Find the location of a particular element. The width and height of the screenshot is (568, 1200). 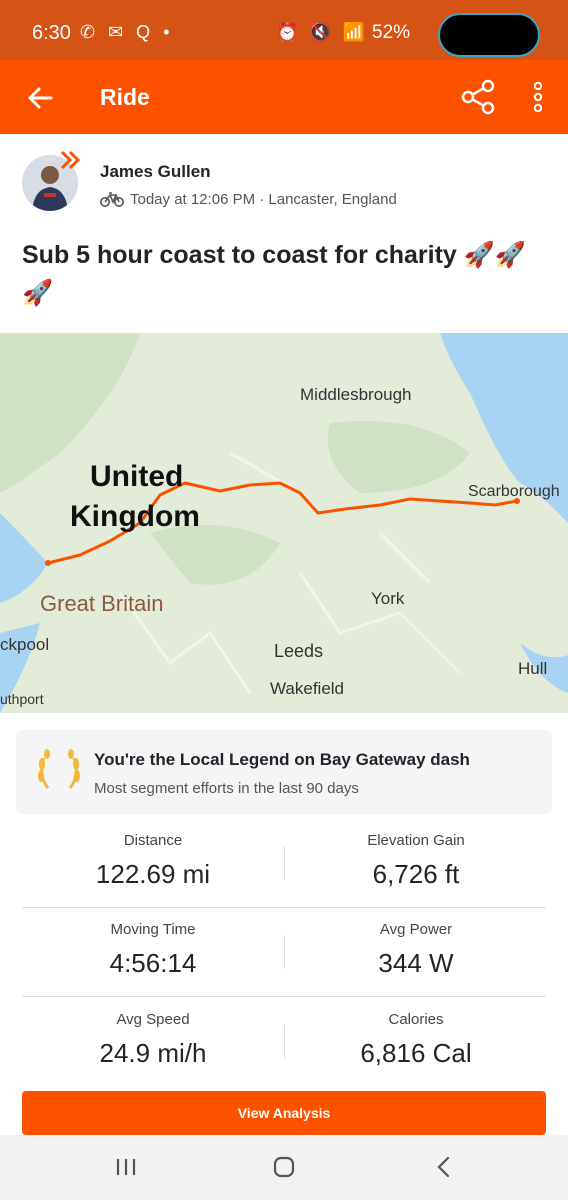

map-label-york: York is located at coordinates (388, 598).